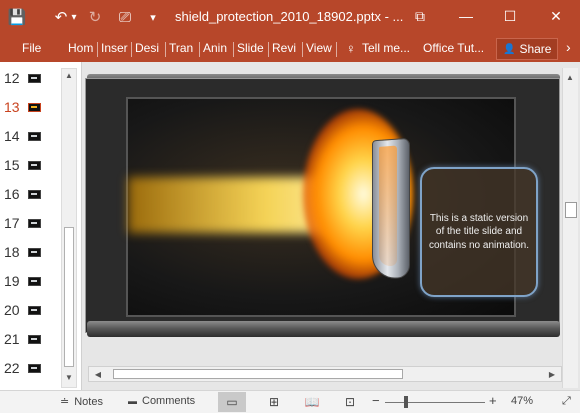 This screenshot has width=580, height=413. I want to click on status-bar: ≐ Notes ▬ Comments ▭ ⊞ 📖 ⊡ − + 47% ⤢, so click(290, 401).